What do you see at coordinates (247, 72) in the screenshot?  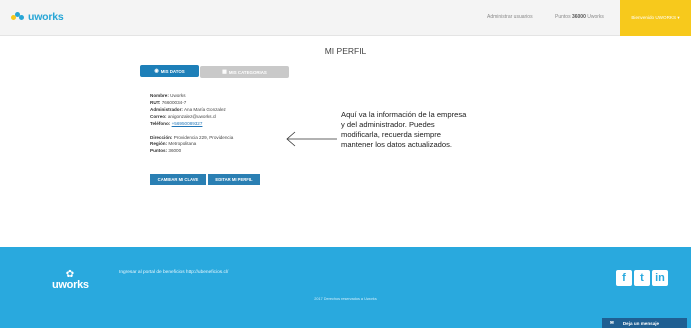 I see `tab-label: MIS CATEGORIAS` at bounding box center [247, 72].